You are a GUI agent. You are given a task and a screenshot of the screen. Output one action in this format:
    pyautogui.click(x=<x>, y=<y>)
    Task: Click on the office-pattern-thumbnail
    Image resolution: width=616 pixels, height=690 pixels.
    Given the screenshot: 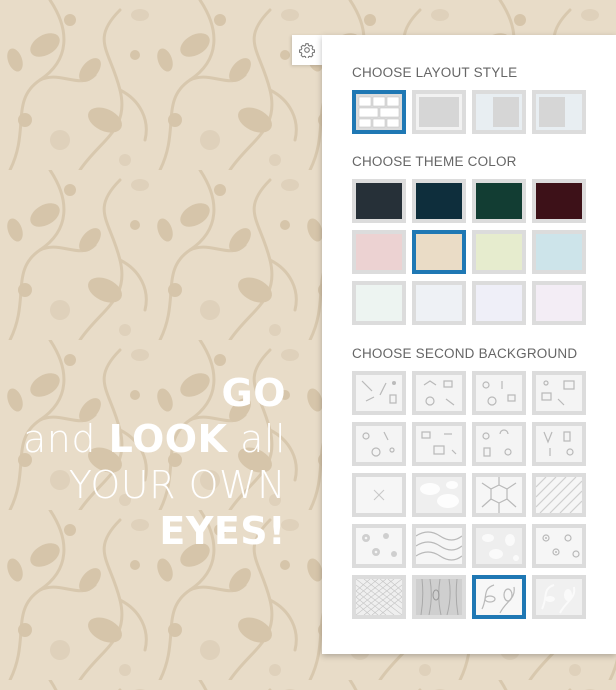 What is the action you would take?
    pyautogui.click(x=559, y=393)
    